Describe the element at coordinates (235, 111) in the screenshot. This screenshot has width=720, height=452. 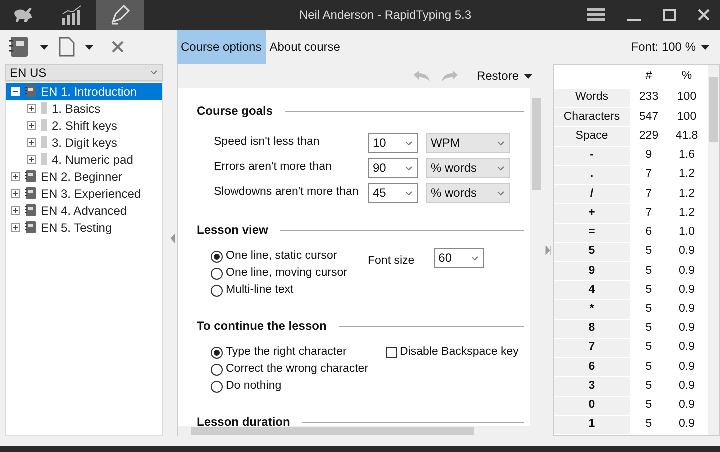
I see `section-heading: Course goals` at that location.